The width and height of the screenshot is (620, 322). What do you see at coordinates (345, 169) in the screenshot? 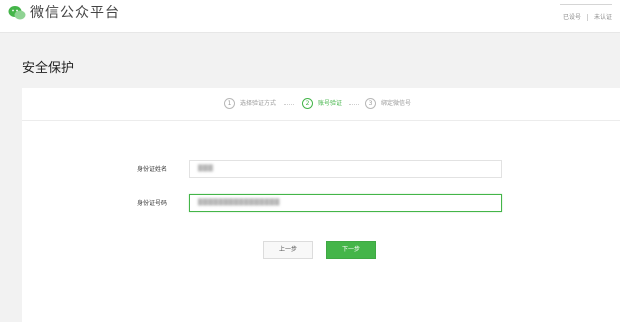
I see `id-name-input: ███` at bounding box center [345, 169].